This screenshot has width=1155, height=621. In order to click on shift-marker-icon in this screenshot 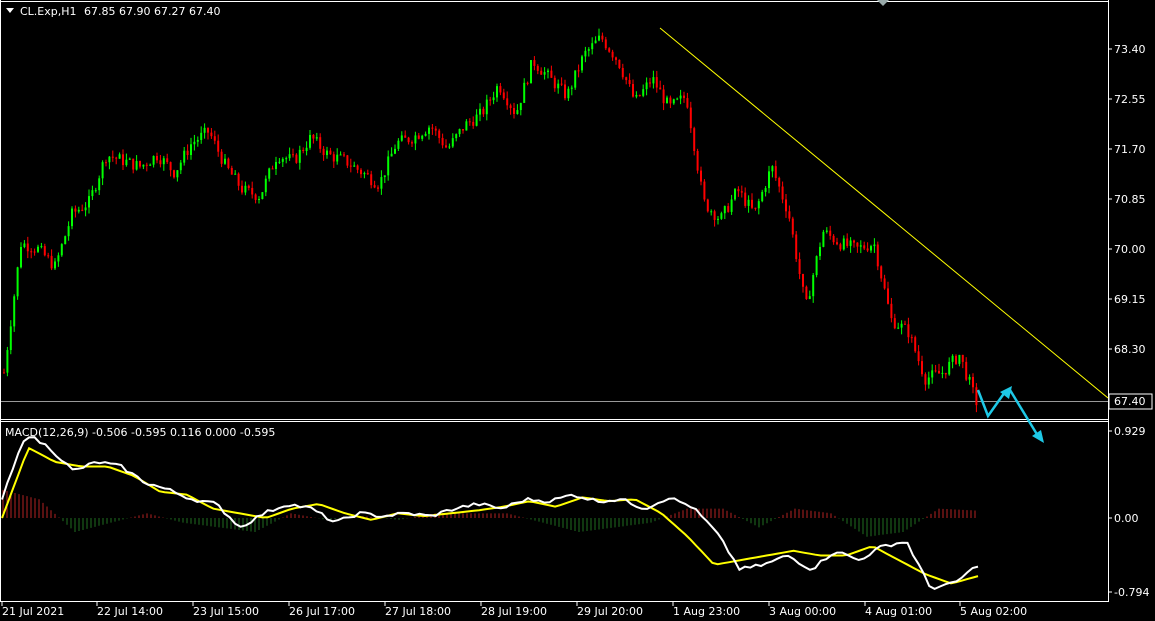, I will do `click(883, 3)`.